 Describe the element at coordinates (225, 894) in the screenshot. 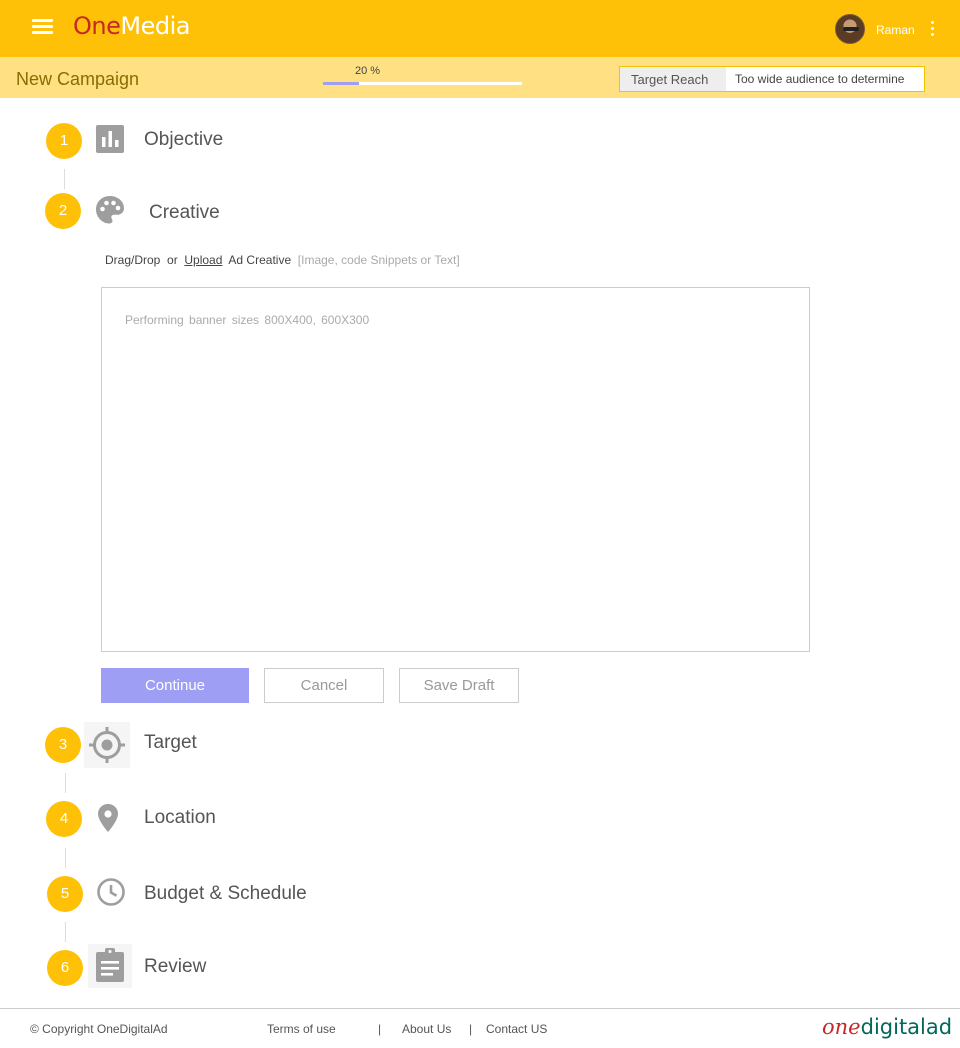

I see `step-title-budget-schedule: Budget & Schedule` at that location.